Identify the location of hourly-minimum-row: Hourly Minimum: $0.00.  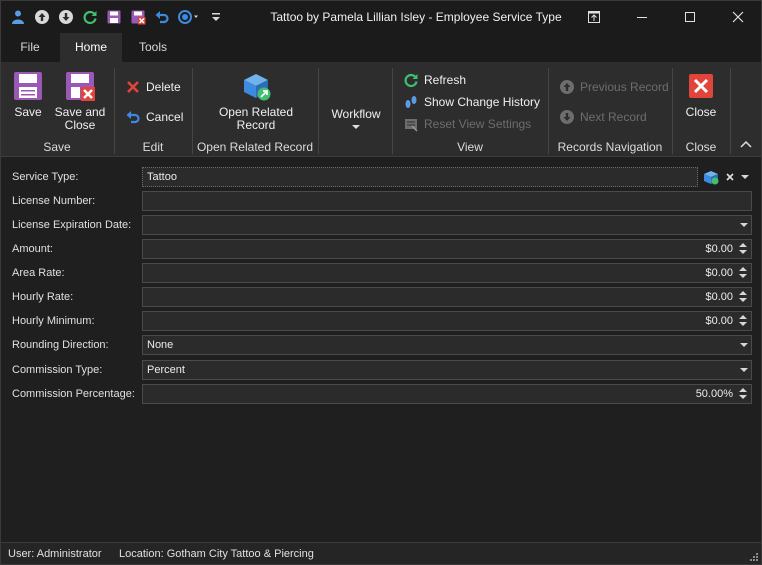
(381, 322).